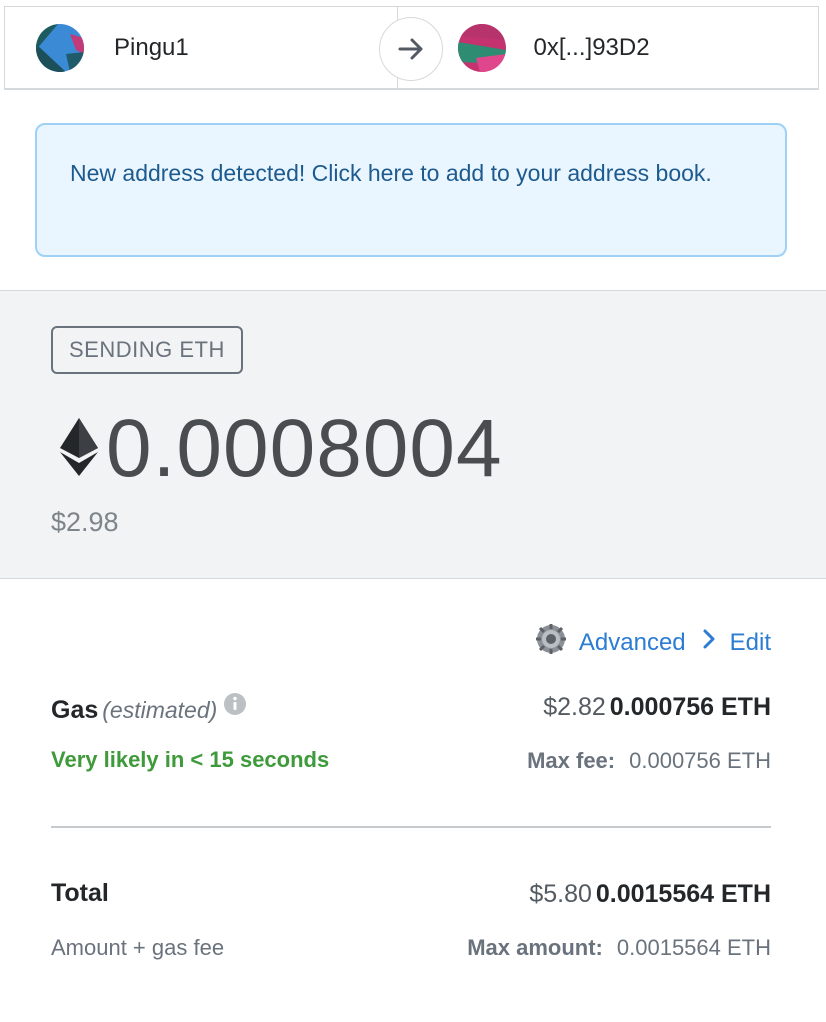 The image size is (826, 1022). Describe the element at coordinates (750, 643) in the screenshot. I see `edit-button: Edit` at that location.